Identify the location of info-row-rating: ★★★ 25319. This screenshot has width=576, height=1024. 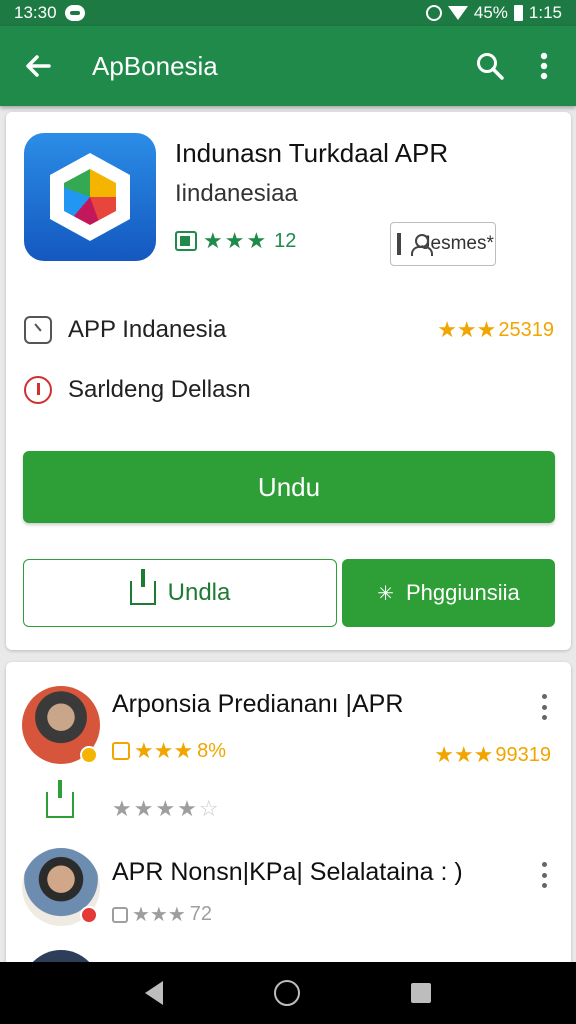
(495, 330).